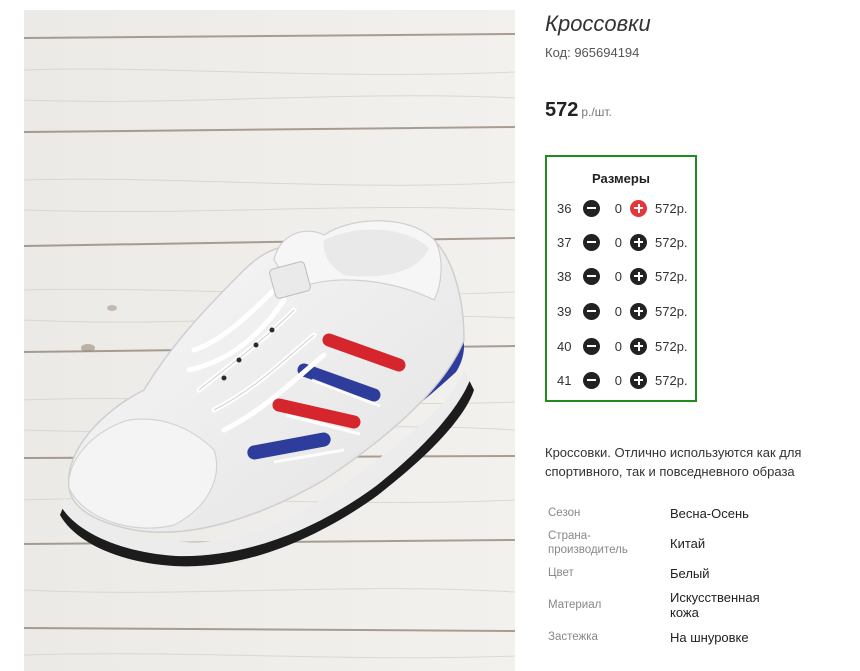 The width and height of the screenshot is (860, 671). What do you see at coordinates (690, 573) in the screenshot?
I see `property-value: Белый` at bounding box center [690, 573].